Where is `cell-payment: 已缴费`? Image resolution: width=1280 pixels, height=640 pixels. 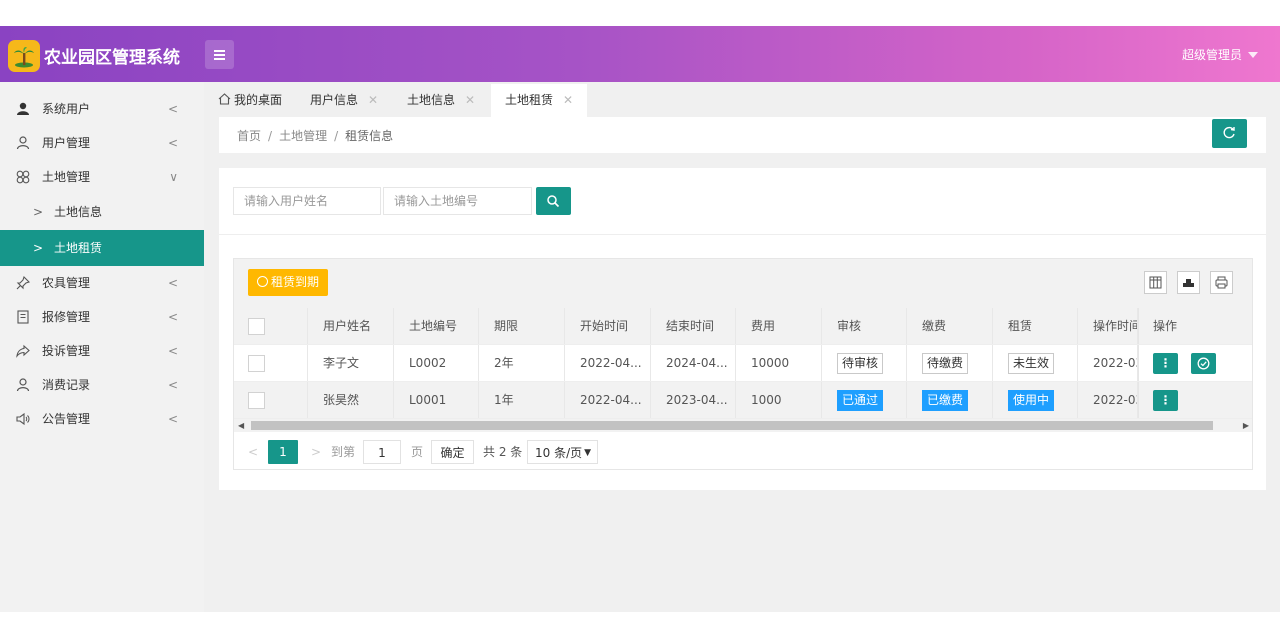 cell-payment: 已缴费 is located at coordinates (950, 400).